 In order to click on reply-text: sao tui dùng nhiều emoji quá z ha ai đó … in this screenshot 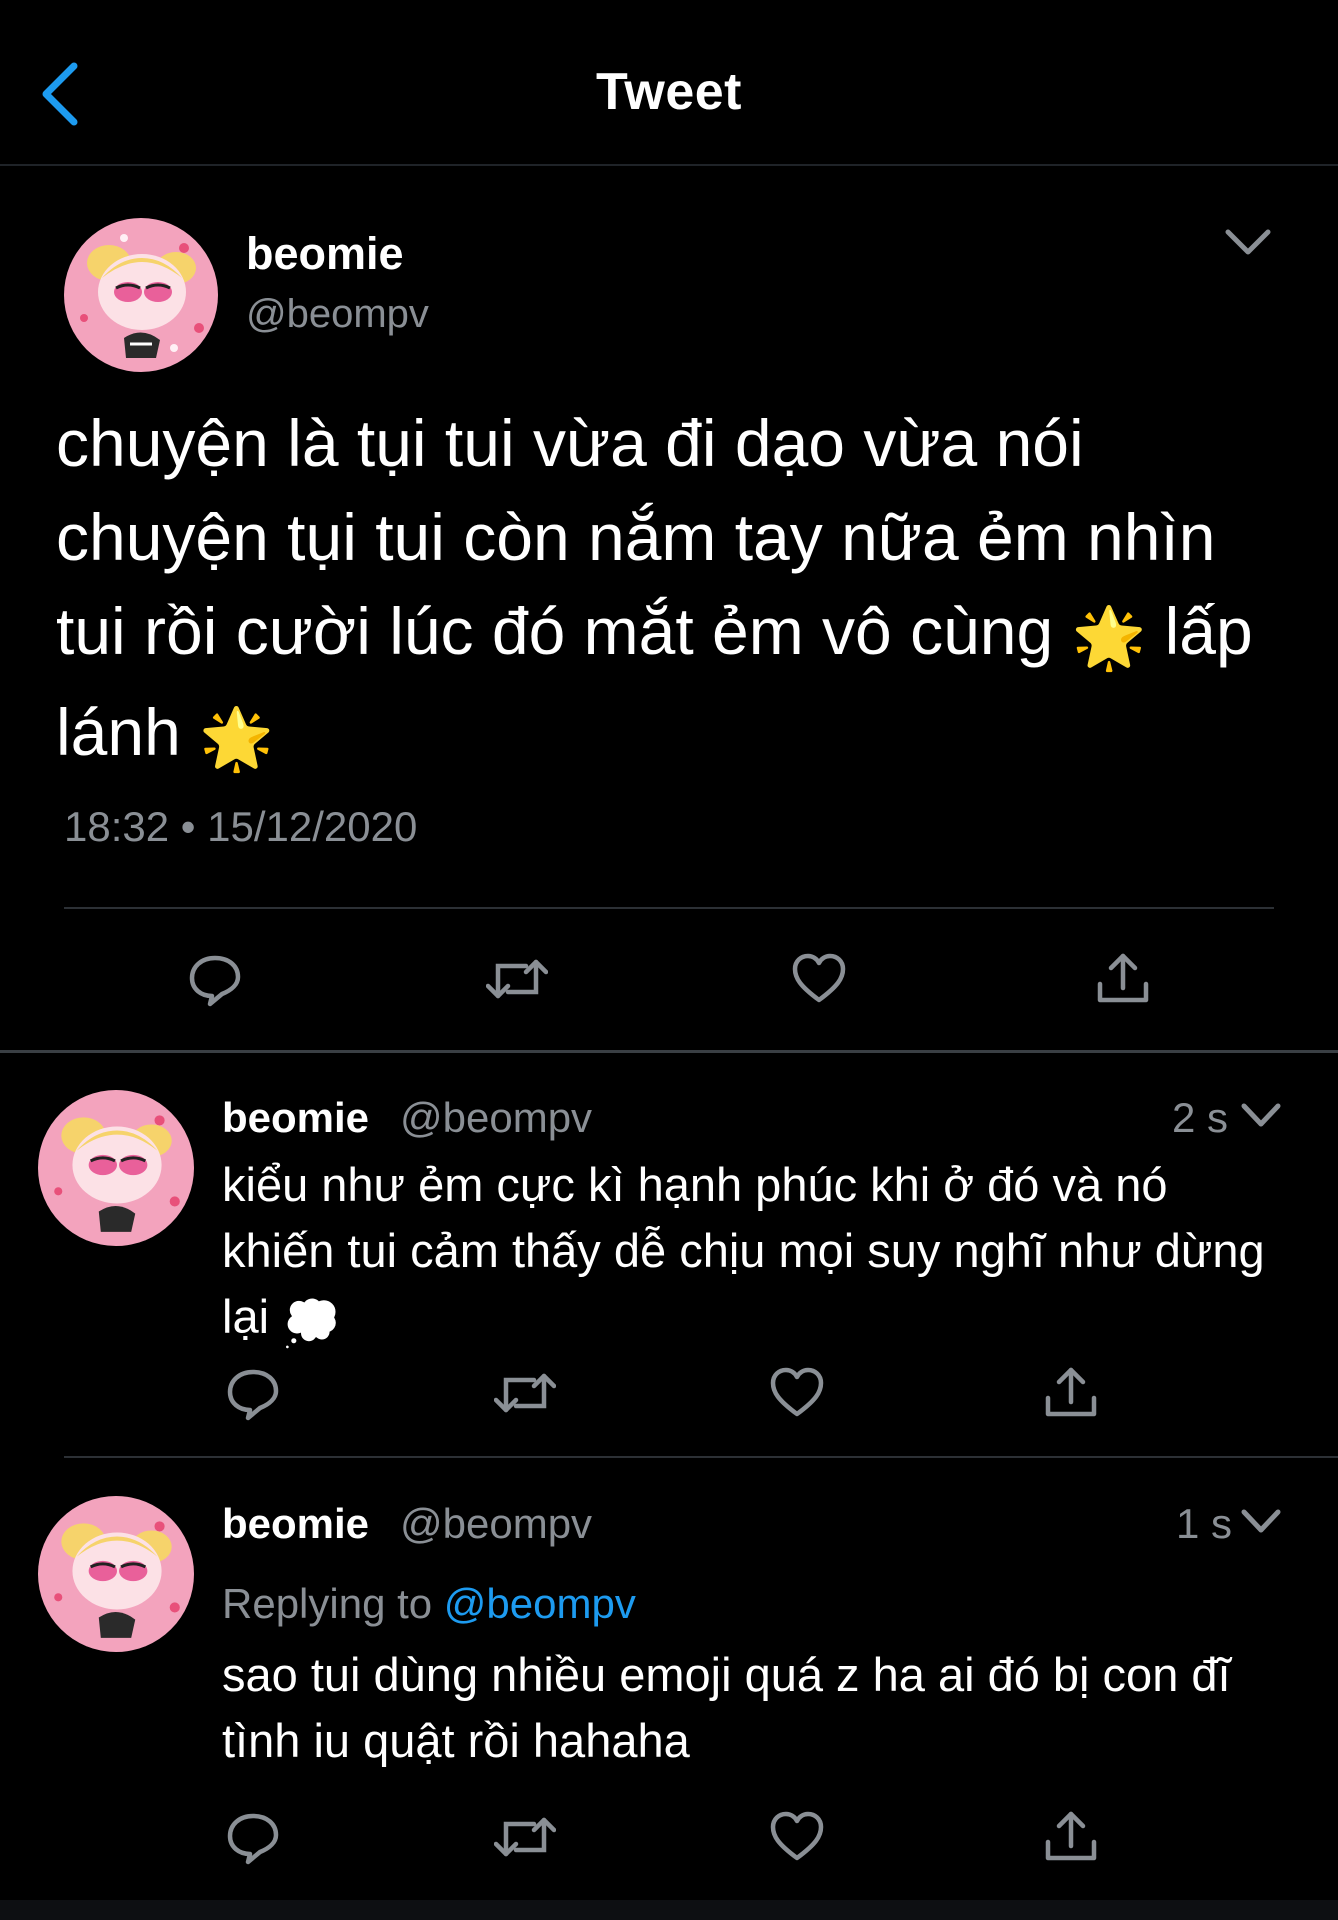, I will do `click(726, 1707)`.